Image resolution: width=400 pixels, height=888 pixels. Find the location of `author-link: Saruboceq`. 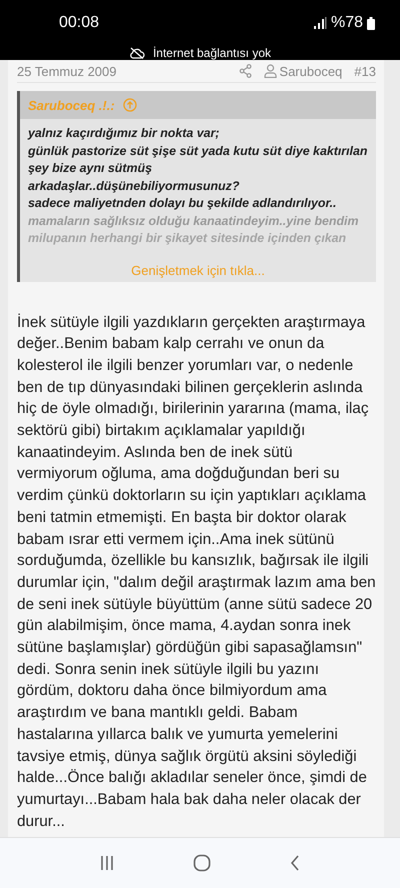

author-link: Saruboceq is located at coordinates (303, 71).